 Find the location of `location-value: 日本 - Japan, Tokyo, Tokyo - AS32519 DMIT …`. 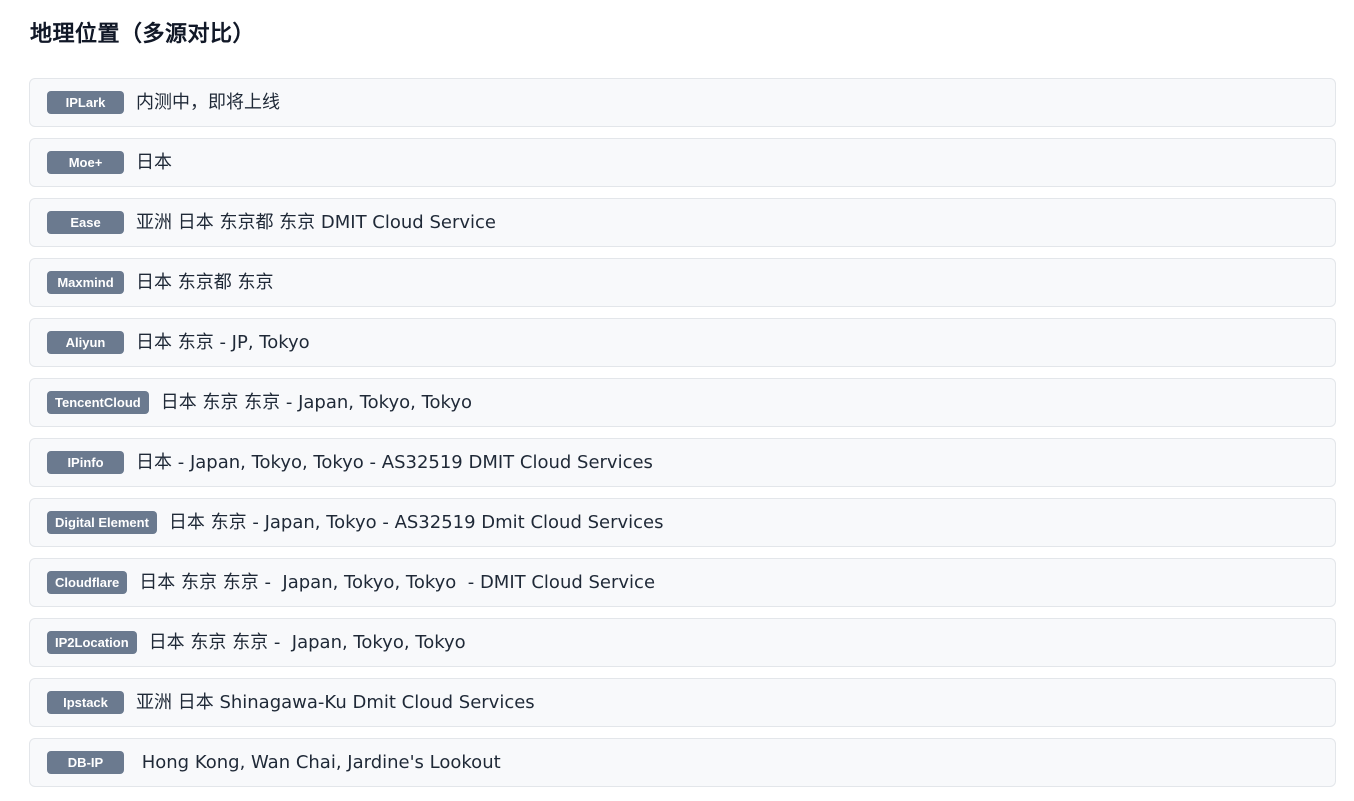

location-value: 日本 - Japan, Tokyo, Tokyo - AS32519 DMIT … is located at coordinates (394, 462).